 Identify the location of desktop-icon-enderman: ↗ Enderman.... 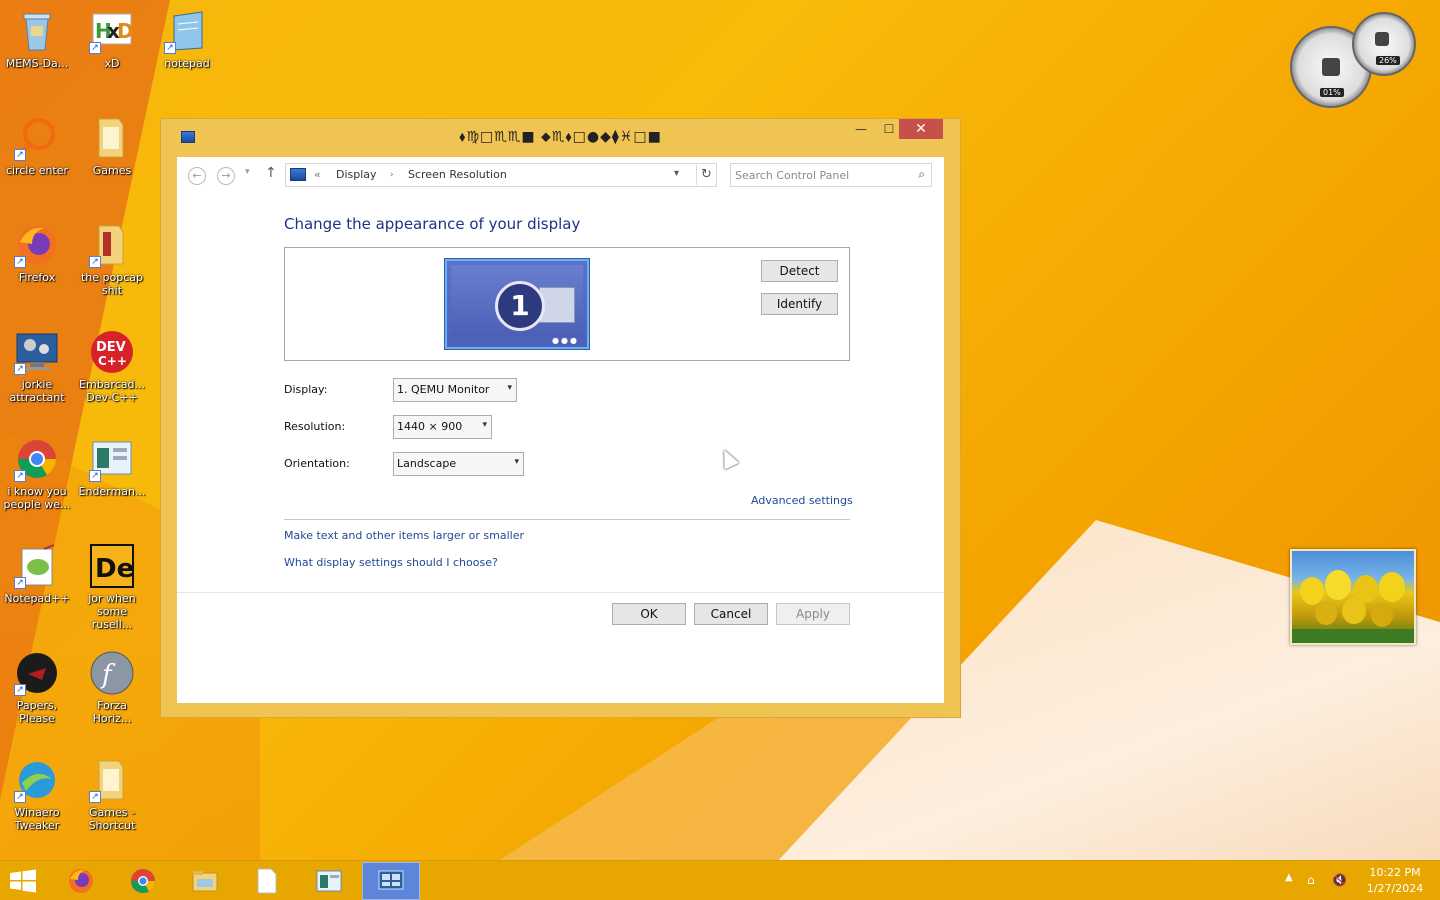
(112, 467).